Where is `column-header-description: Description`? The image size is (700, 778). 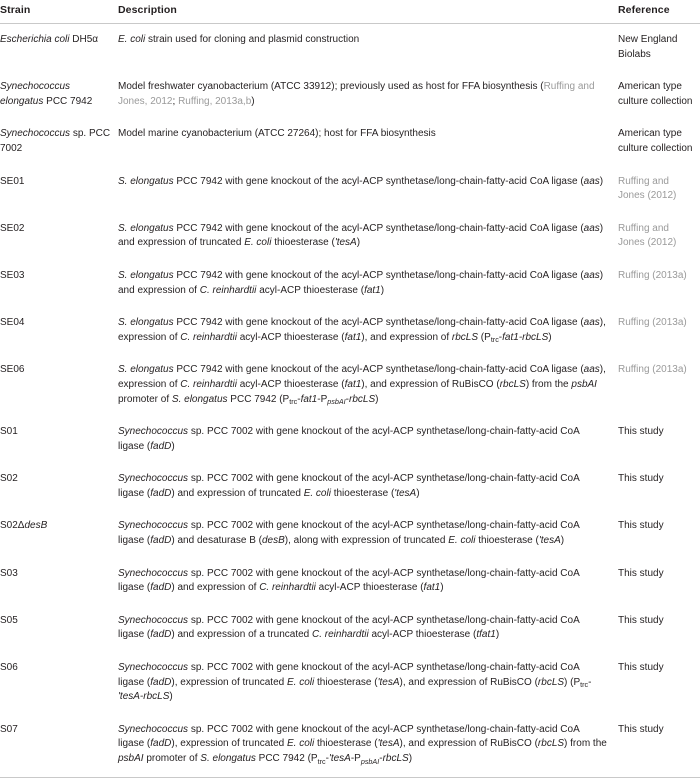
column-header-description: Description is located at coordinates (147, 10).